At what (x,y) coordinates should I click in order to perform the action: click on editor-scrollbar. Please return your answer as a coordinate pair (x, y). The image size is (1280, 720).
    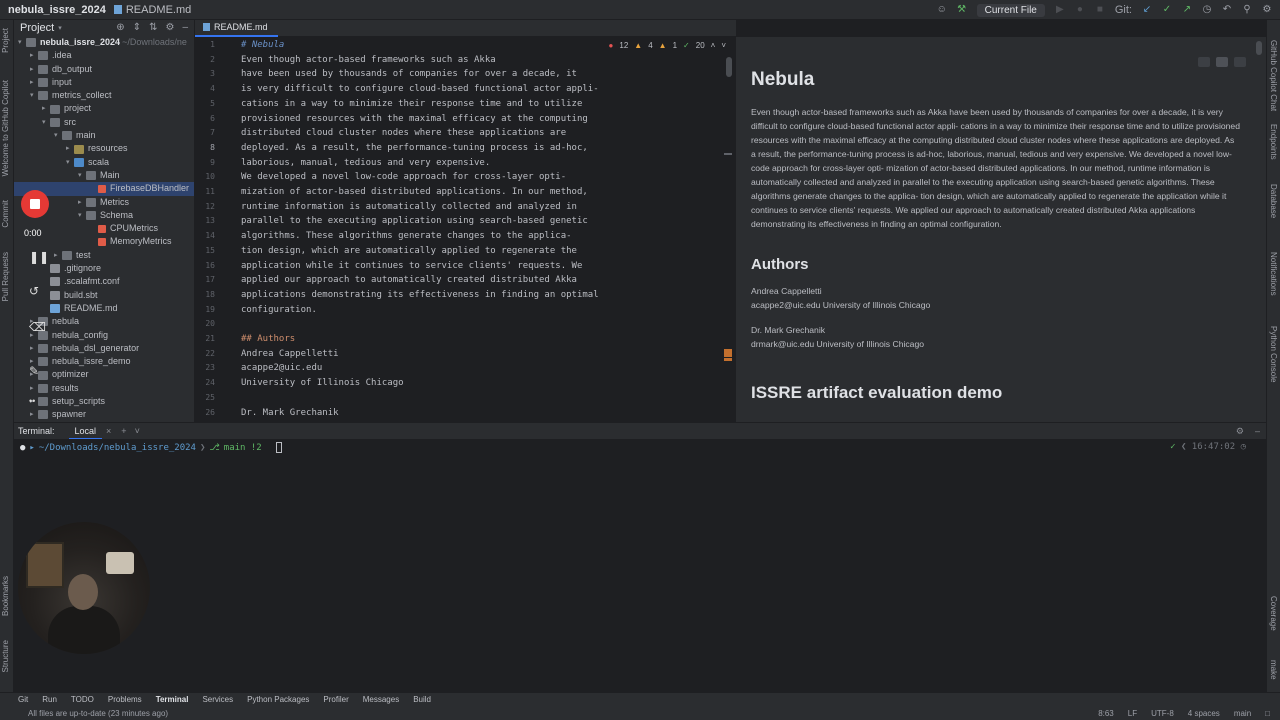
    Looking at the image, I should click on (729, 67).